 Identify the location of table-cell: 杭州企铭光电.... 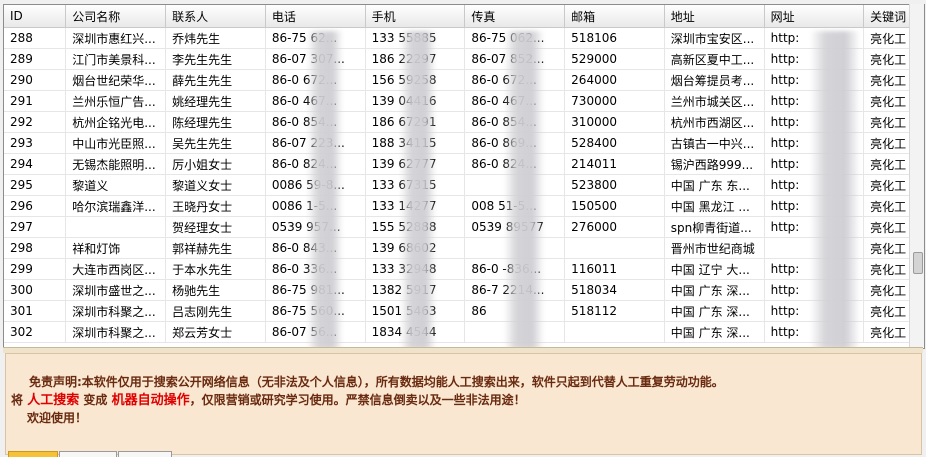
(116, 122).